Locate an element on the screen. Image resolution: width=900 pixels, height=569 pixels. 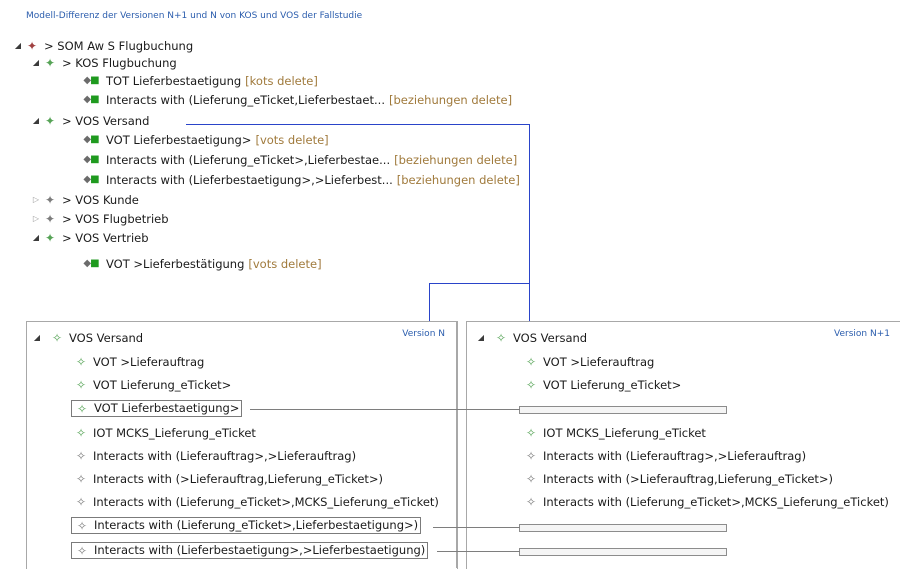
tree-node-vos-flugbetrieb: ▷ ✦ > VOS Flugbetrieb is located at coordinates (99, 219).